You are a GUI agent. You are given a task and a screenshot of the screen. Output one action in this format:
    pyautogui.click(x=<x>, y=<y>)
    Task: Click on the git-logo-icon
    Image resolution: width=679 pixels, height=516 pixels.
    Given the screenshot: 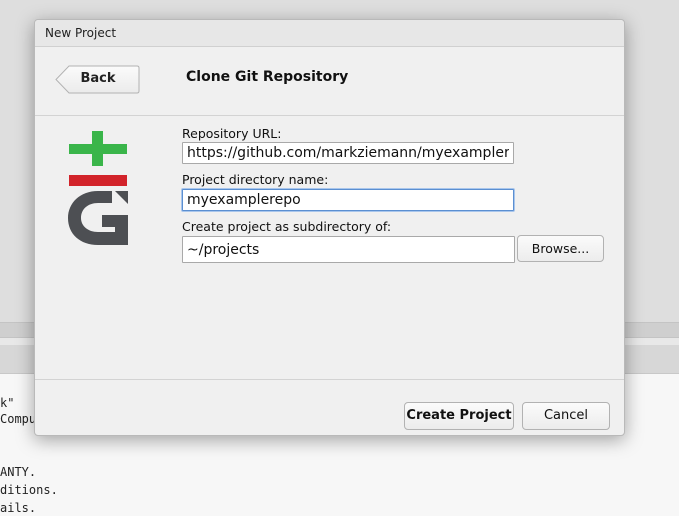 What is the action you would take?
    pyautogui.click(x=98, y=188)
    